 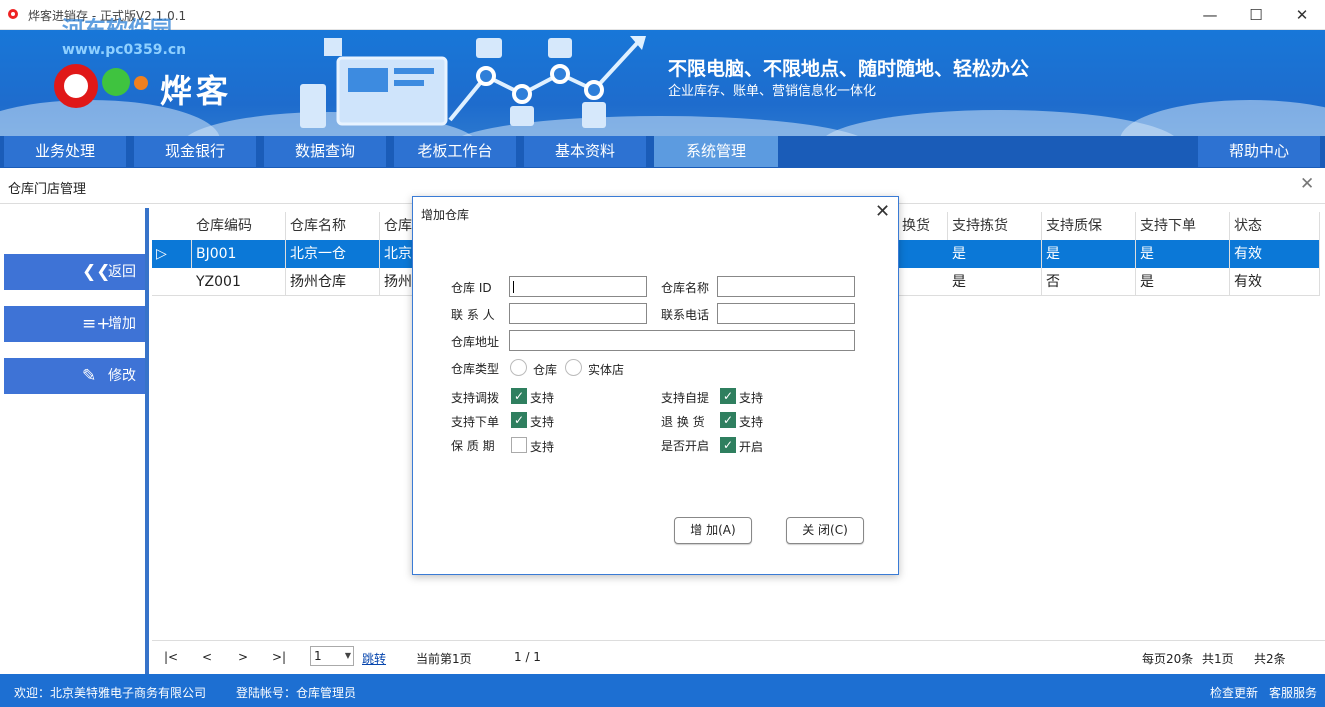 What do you see at coordinates (1234, 692) in the screenshot?
I see `check-update-link: 检查更新` at bounding box center [1234, 692].